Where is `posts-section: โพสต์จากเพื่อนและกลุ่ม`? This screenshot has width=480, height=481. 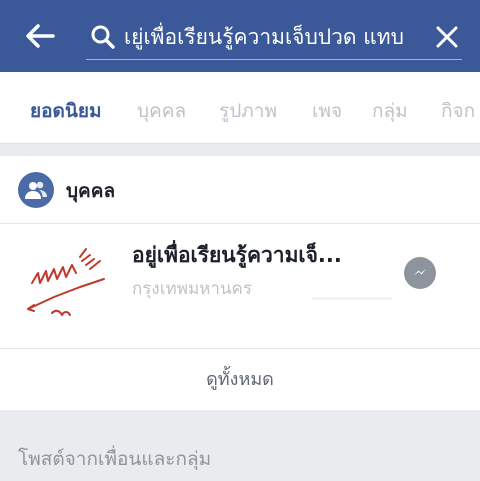
posts-section: โพสต์จากเพื่อนและกลุ่ม is located at coordinates (240, 445).